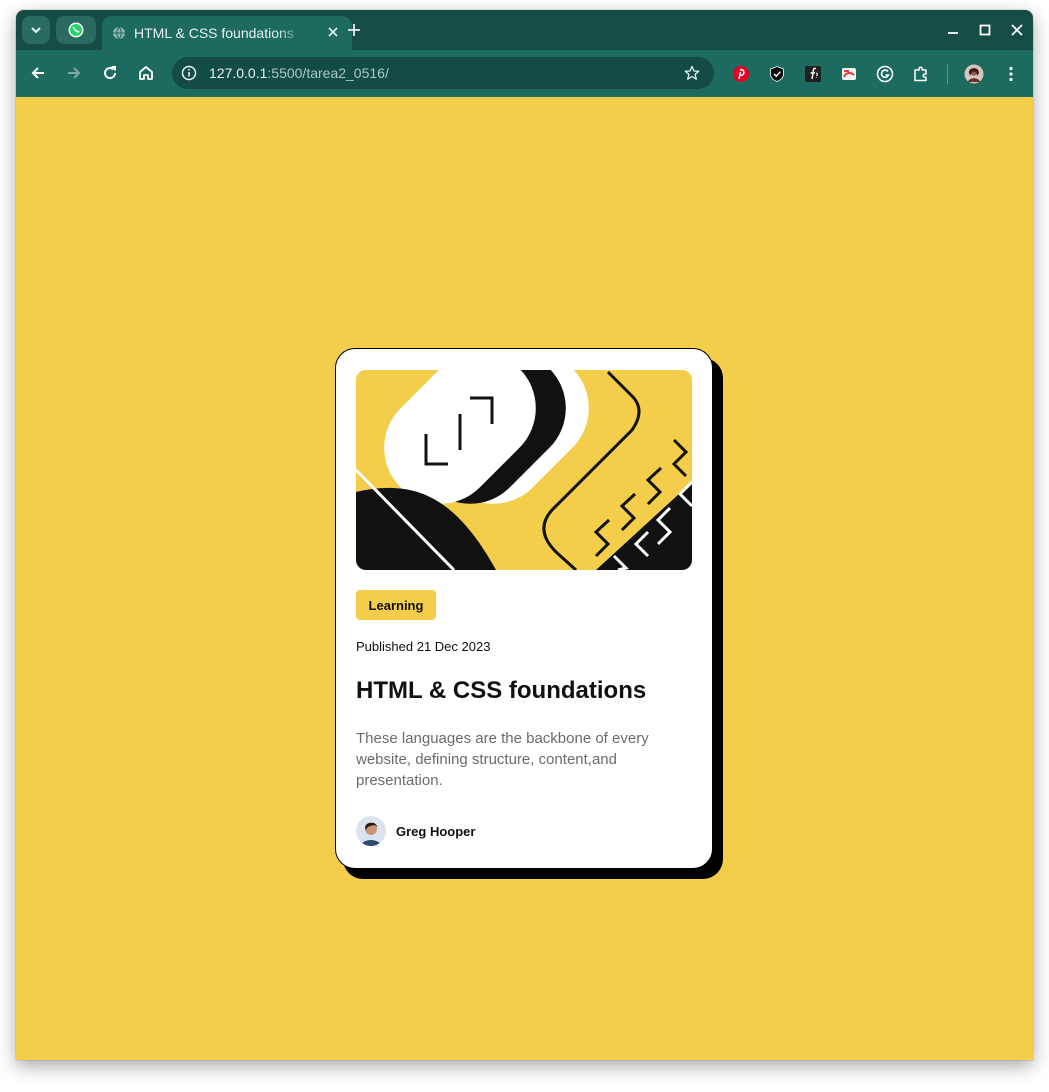 The height and width of the screenshot is (1092, 1049). I want to click on font-identifier-icon, so click(813, 74).